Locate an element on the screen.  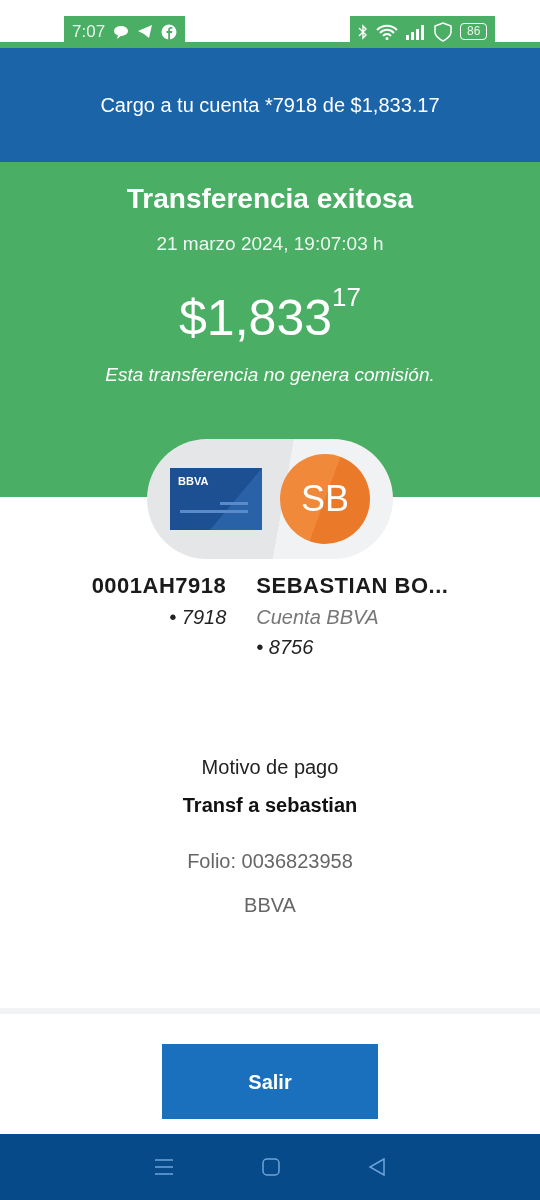
signal-icon is located at coordinates (416, 31).